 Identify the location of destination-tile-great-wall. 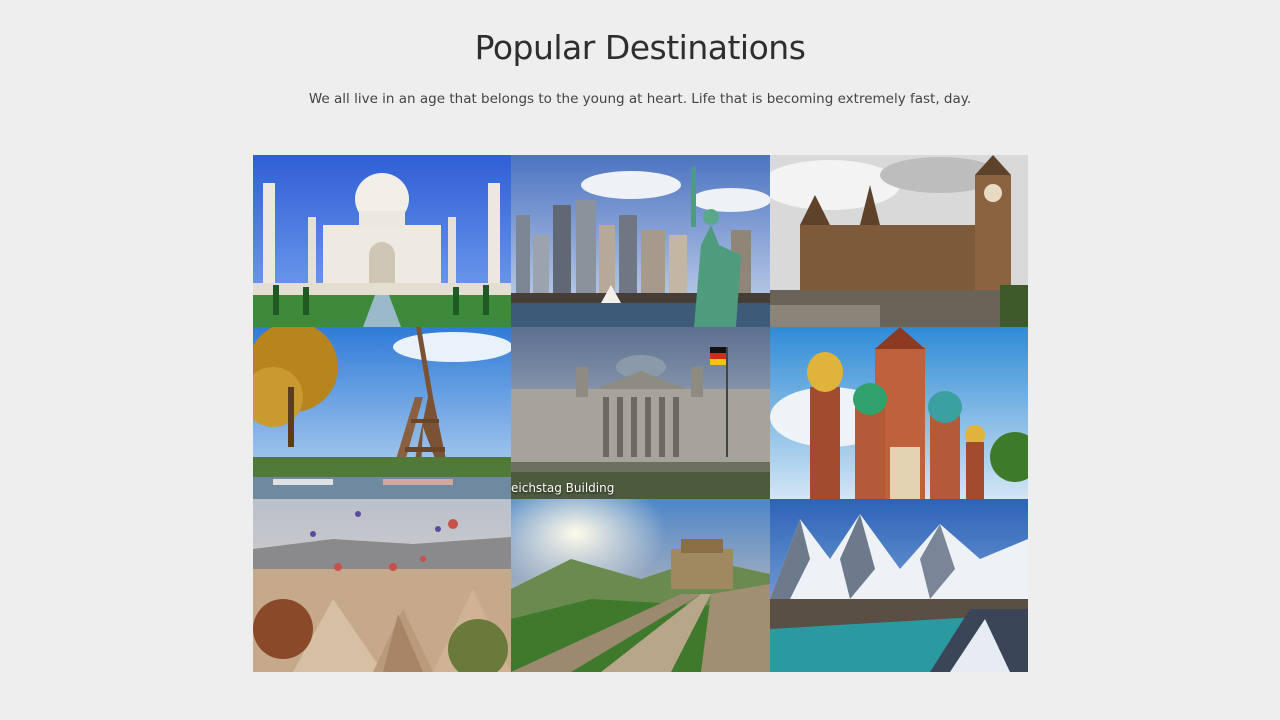
(640, 585).